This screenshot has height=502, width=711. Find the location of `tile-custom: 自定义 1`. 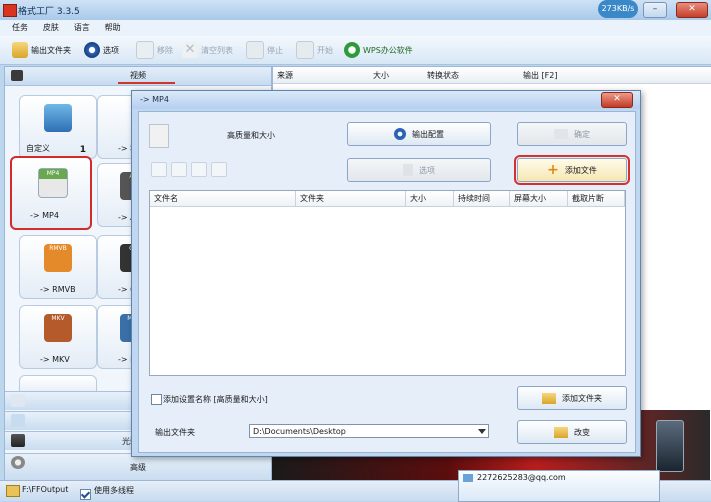

tile-custom: 自定义 1 is located at coordinates (58, 127).